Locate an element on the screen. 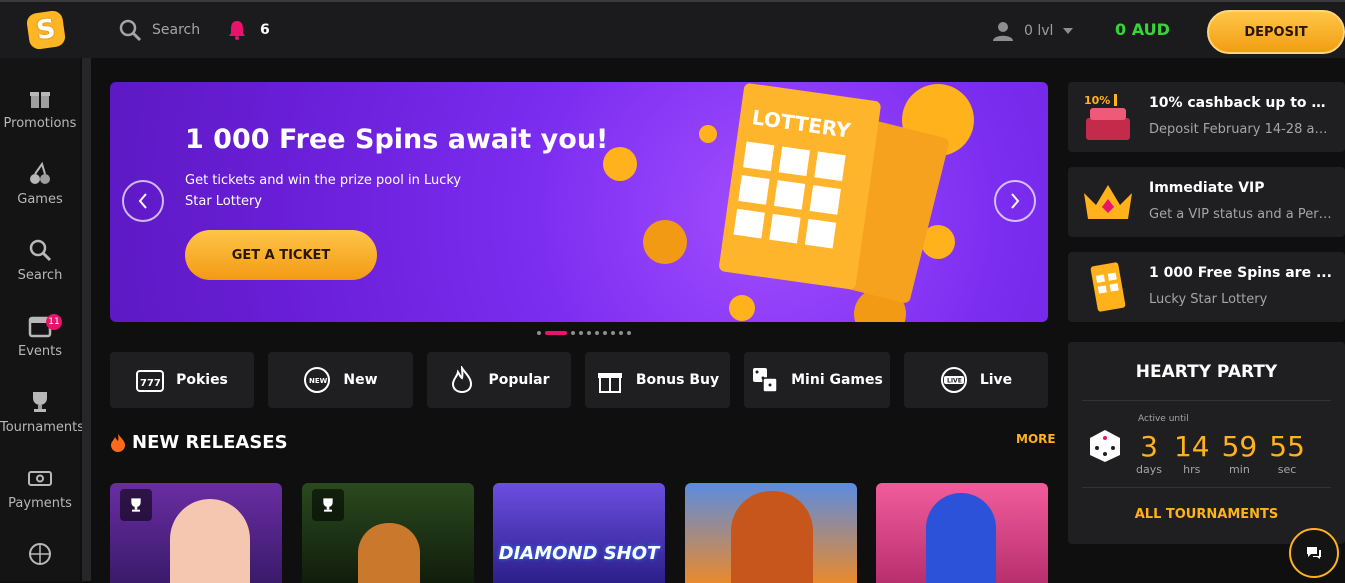 Image resolution: width=1345 pixels, height=583 pixels. category-bonus-buy: Bonus Buy is located at coordinates (657, 380).